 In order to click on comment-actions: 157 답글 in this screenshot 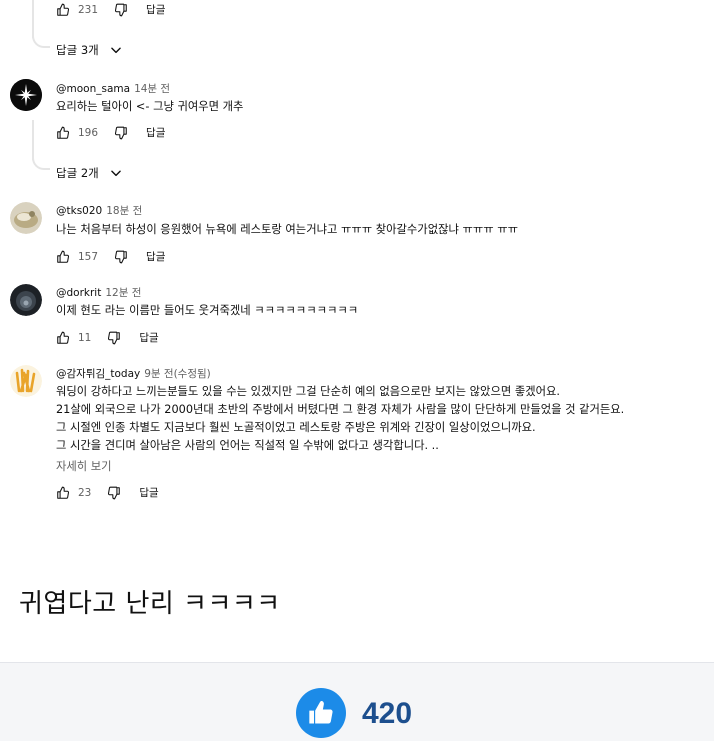, I will do `click(110, 256)`.